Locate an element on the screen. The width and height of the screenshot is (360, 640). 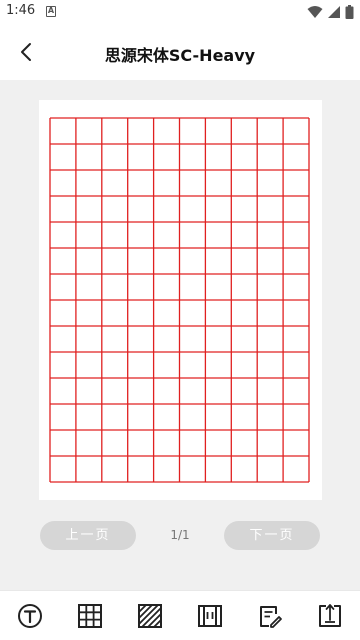
text-icon is located at coordinates (30, 616).